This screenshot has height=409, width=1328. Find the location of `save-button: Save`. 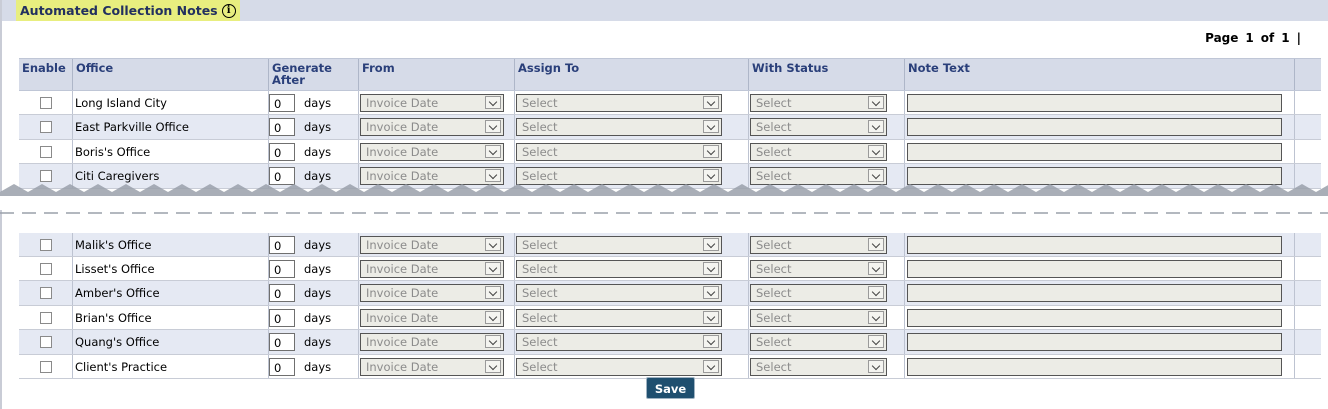

save-button: Save is located at coordinates (670, 388).